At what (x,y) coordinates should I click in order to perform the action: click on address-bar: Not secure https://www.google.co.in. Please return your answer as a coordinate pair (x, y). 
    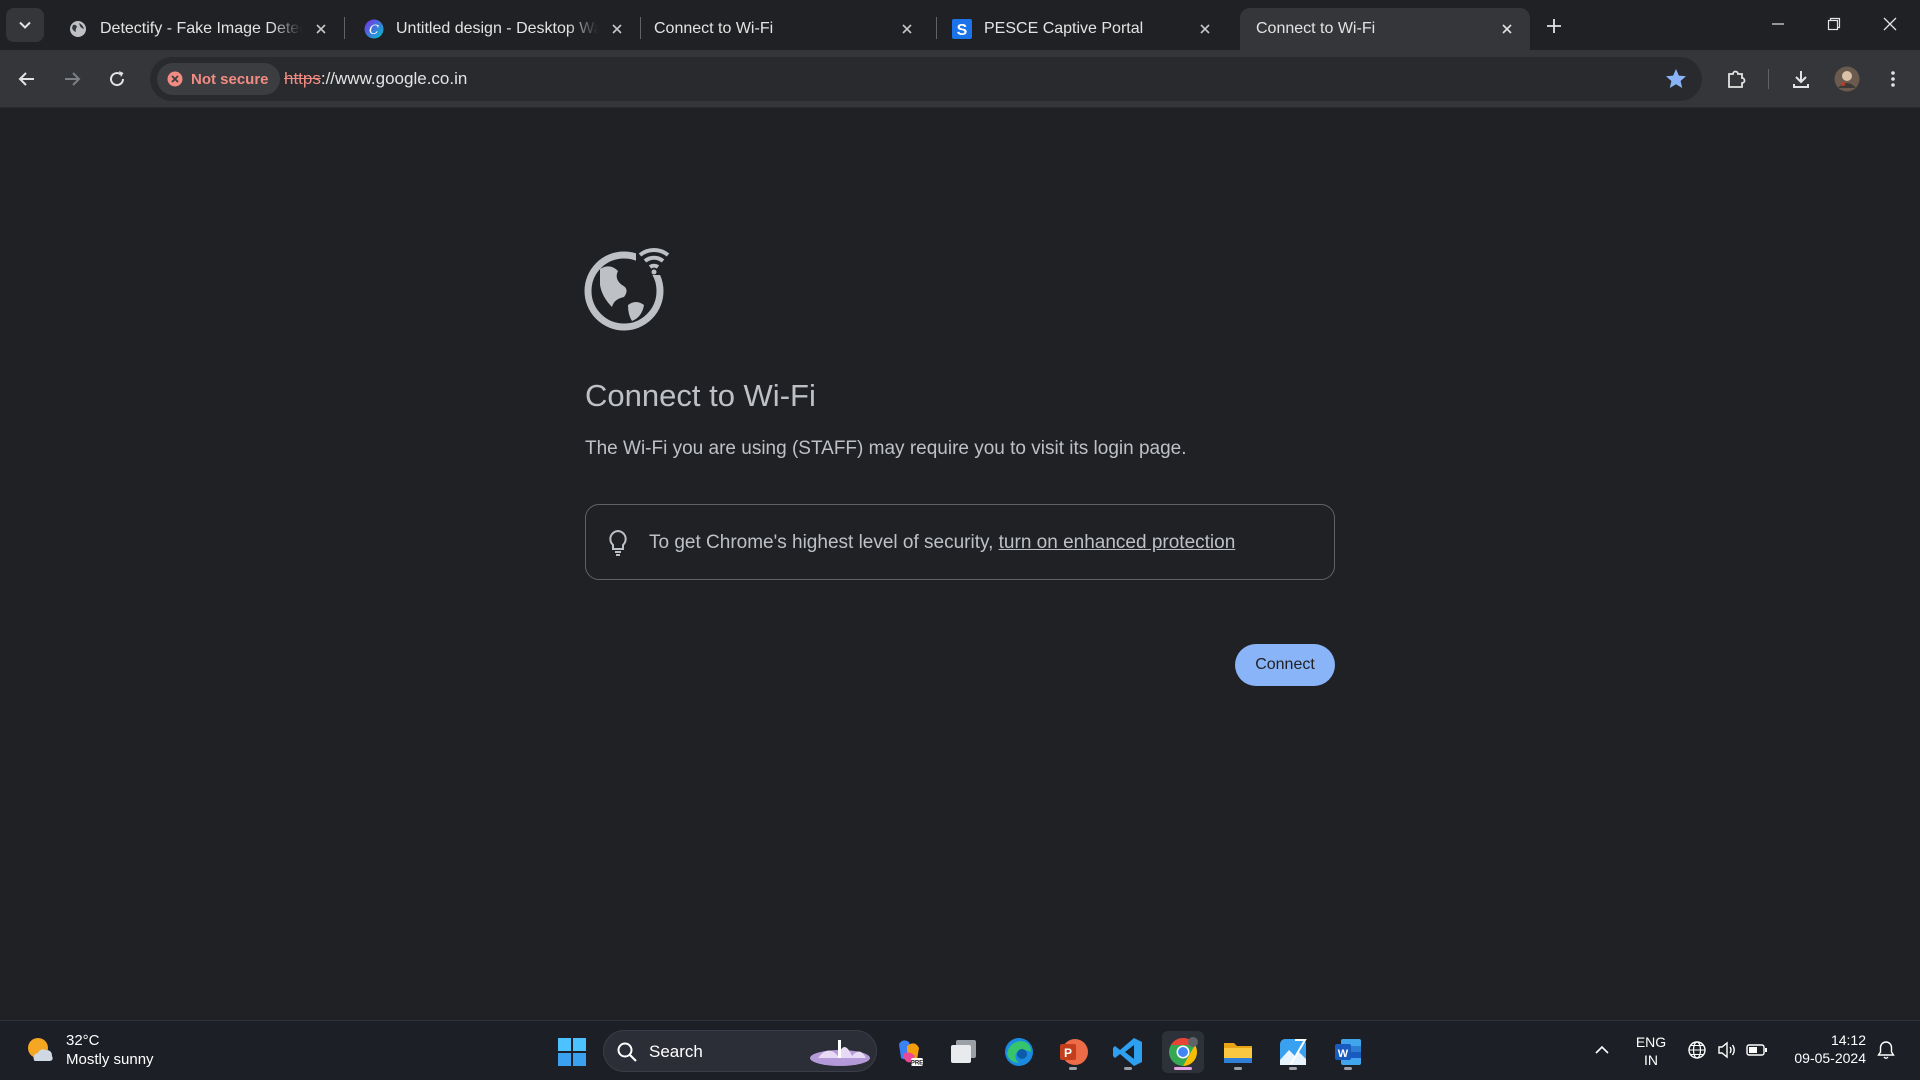
    Looking at the image, I should click on (926, 79).